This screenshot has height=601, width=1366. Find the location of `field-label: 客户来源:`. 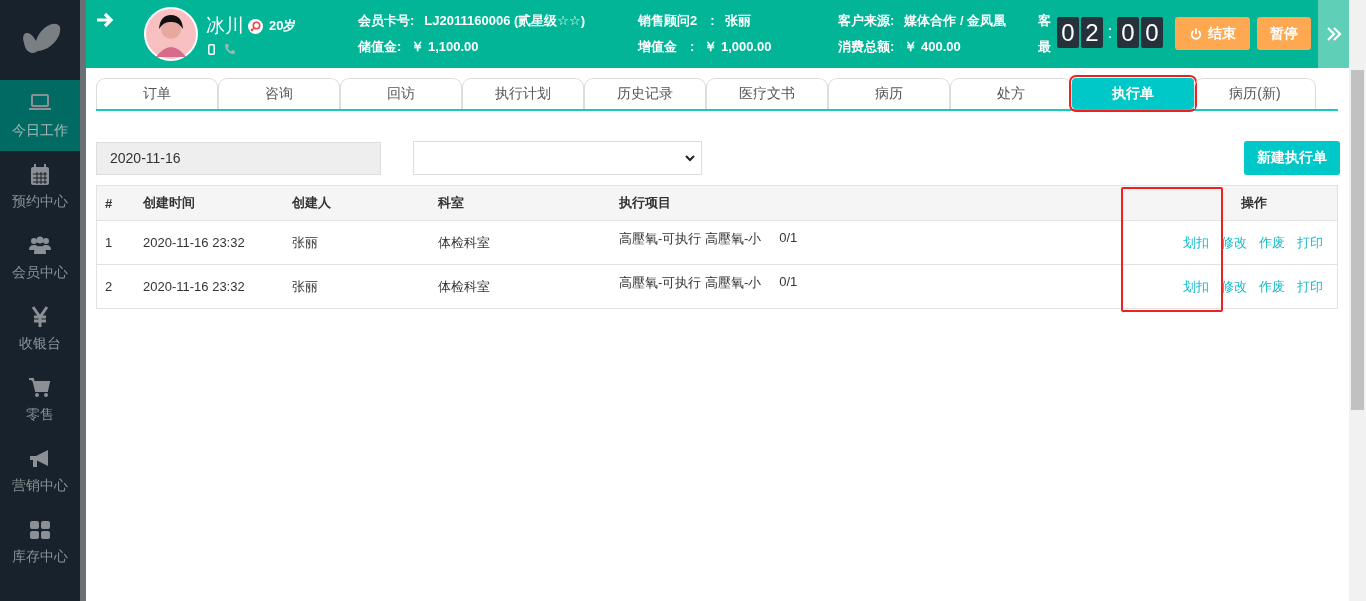

field-label: 客户来源: is located at coordinates (866, 20).